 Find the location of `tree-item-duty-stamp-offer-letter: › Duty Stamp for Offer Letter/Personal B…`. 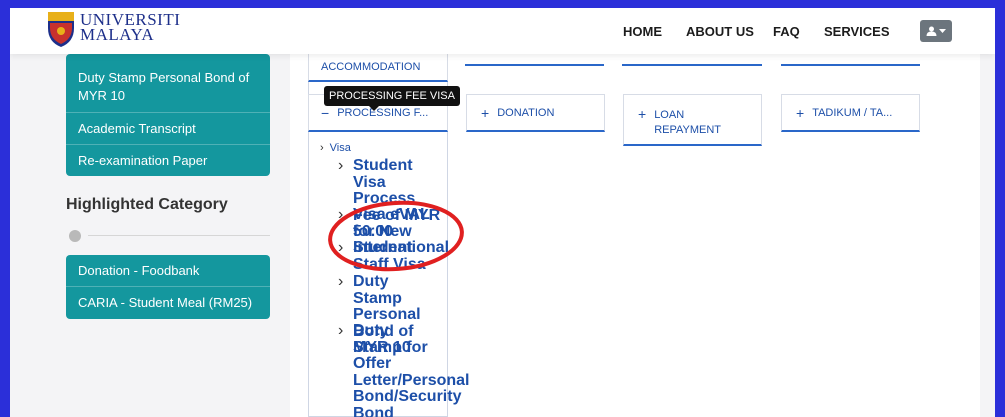

tree-item-duty-stamp-offer-letter: › Duty Stamp for Offer Letter/Personal B… is located at coordinates (403, 369).